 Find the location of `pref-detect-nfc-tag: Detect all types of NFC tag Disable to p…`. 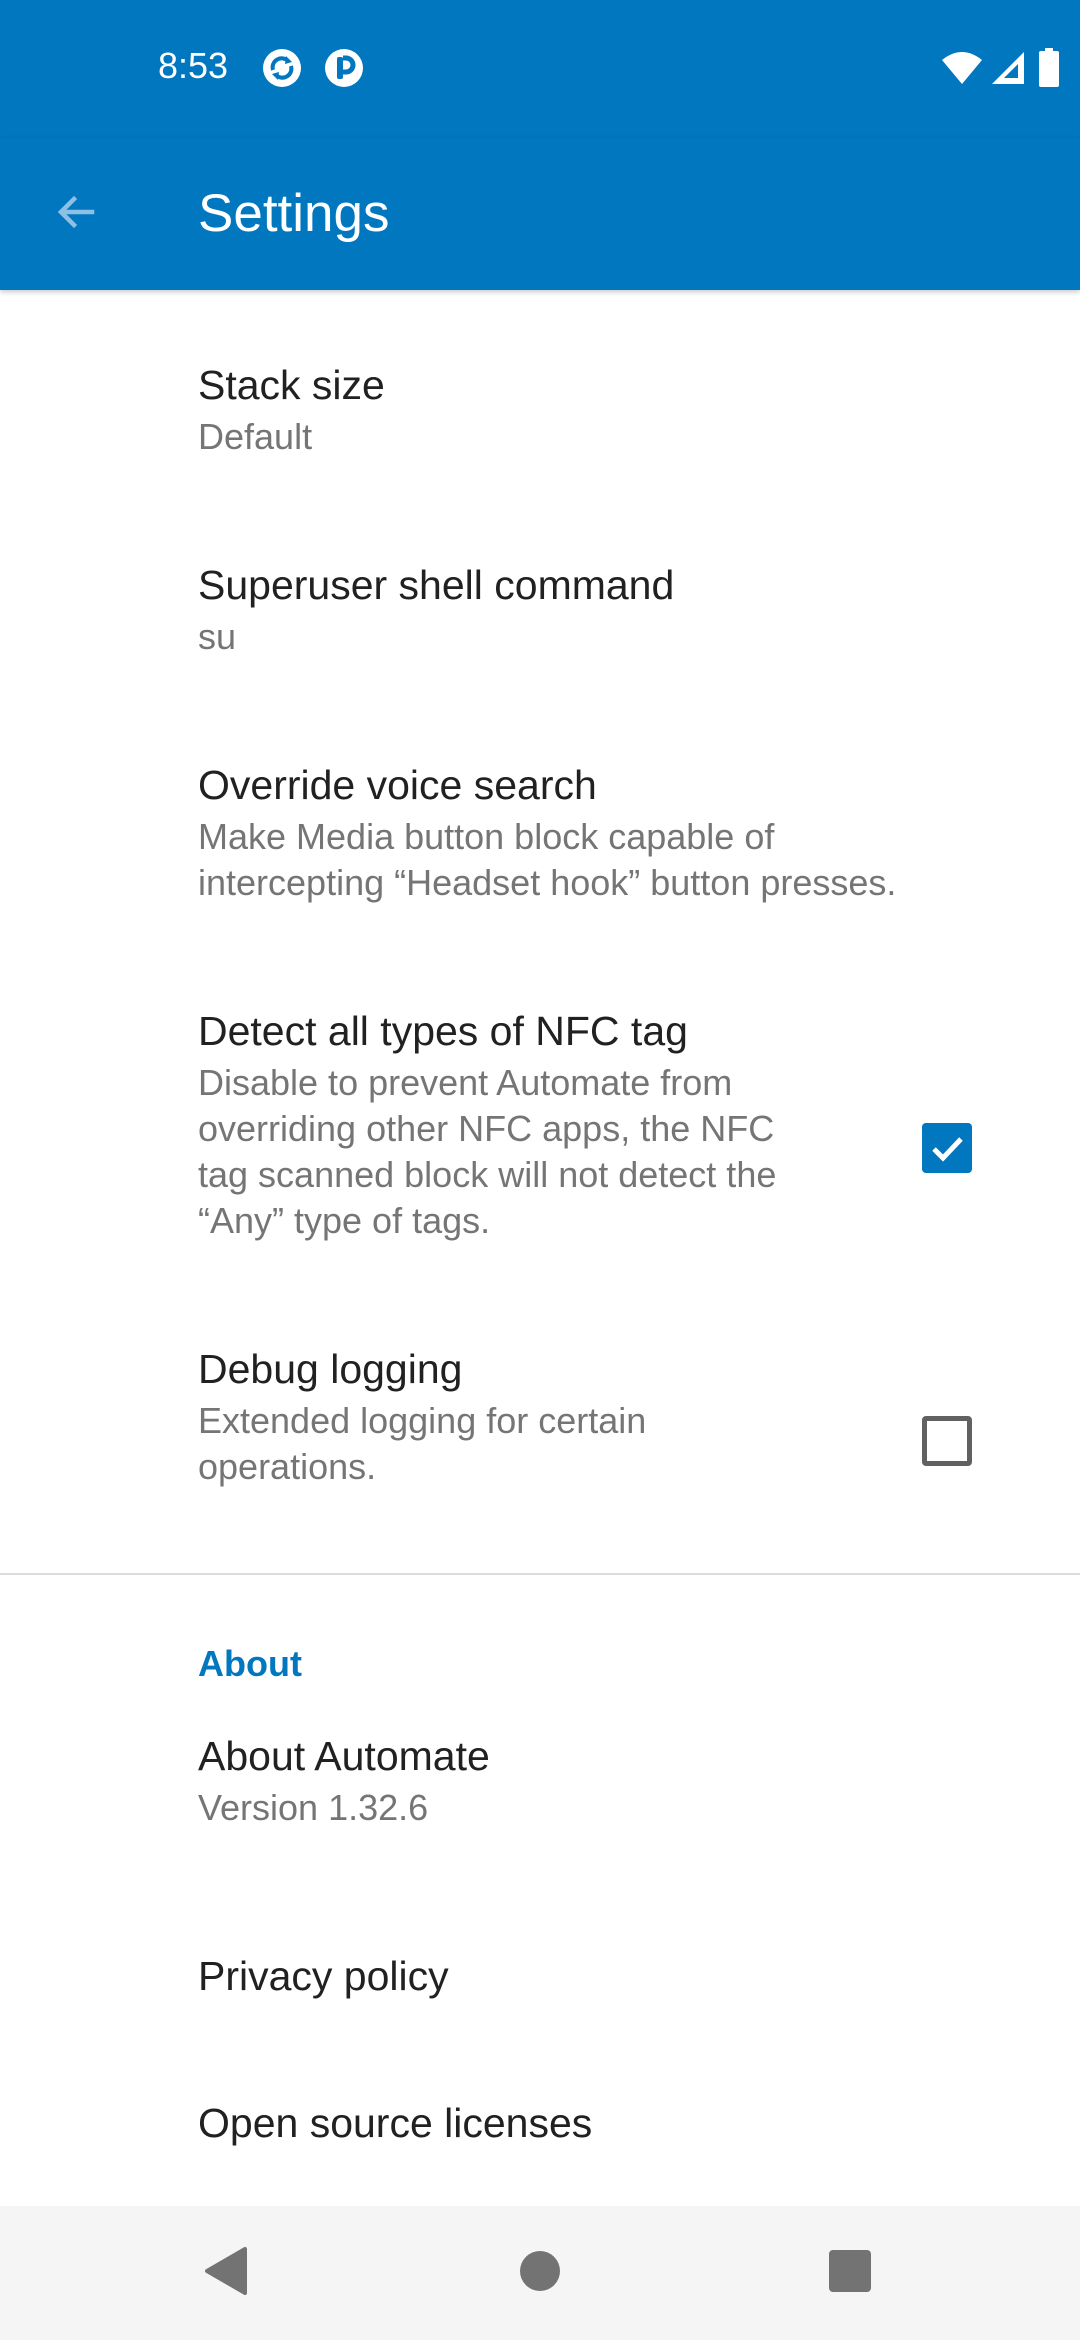

pref-detect-nfc-tag: Detect all types of NFC tag Disable to p… is located at coordinates (540, 1135).